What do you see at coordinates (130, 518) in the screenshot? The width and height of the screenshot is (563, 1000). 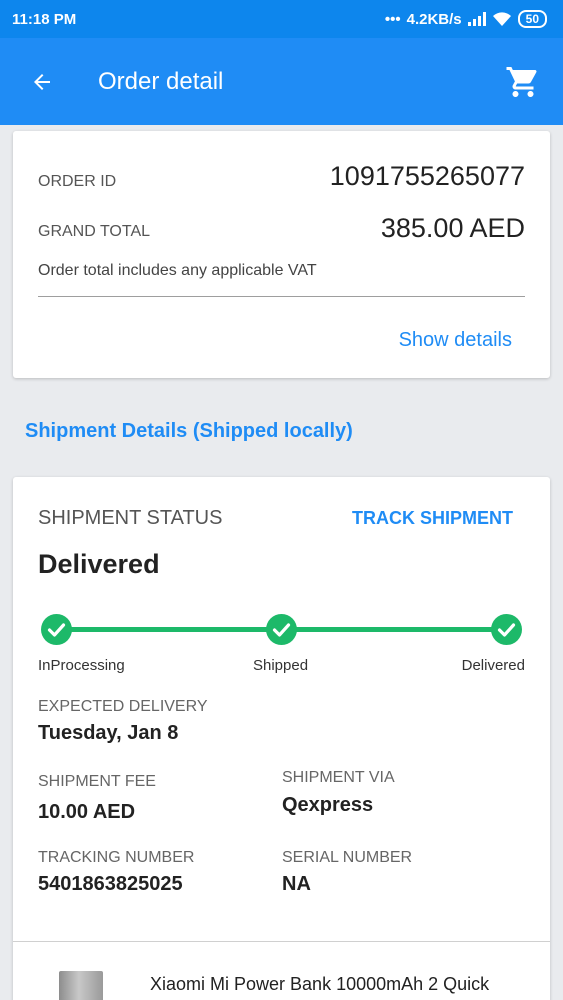 I see `shipment-status-label: SHIPMENT STATUS` at bounding box center [130, 518].